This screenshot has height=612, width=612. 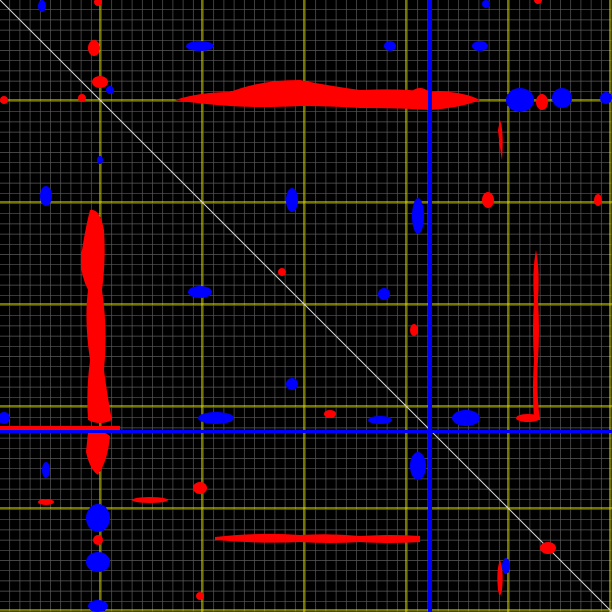 What do you see at coordinates (306, 431) in the screenshot?
I see `negative-peak-streak-horizontal` at bounding box center [306, 431].